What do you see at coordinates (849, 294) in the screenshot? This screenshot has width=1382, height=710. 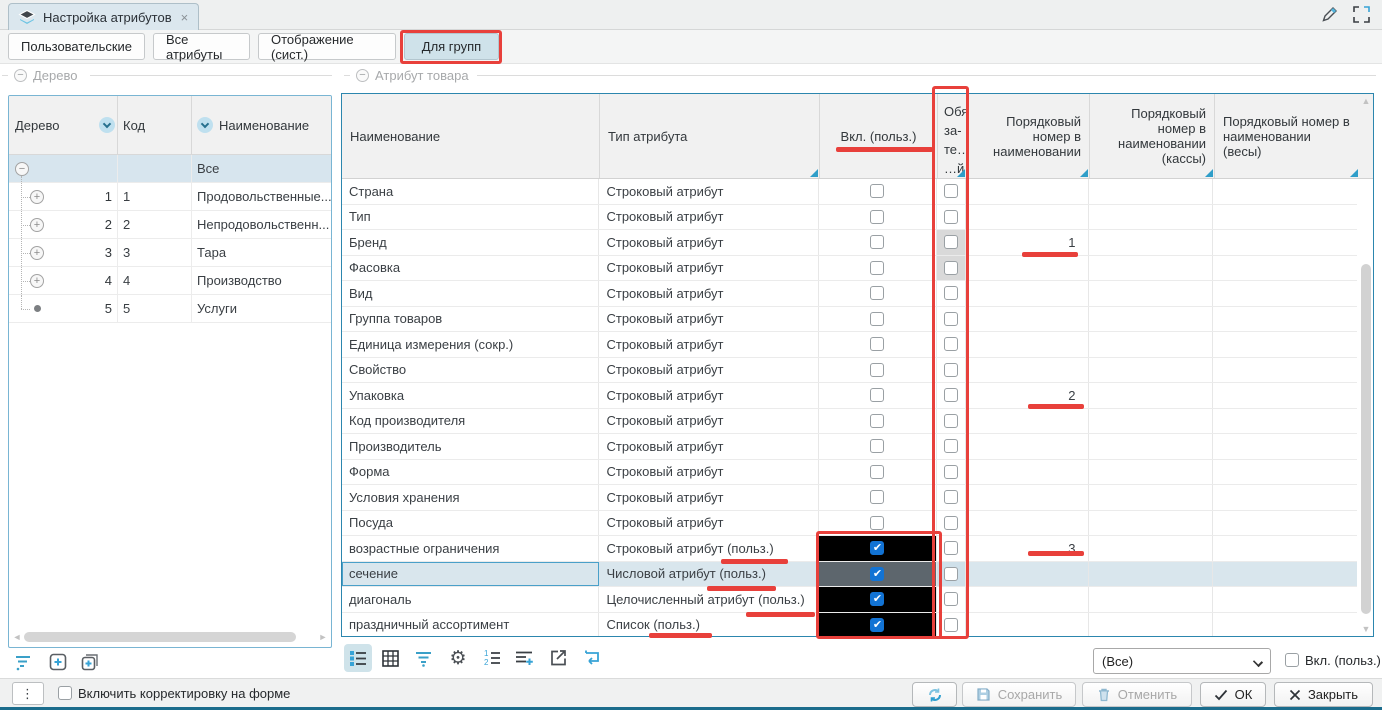 I see `table-row: Вид Строковый атрибут` at bounding box center [849, 294].